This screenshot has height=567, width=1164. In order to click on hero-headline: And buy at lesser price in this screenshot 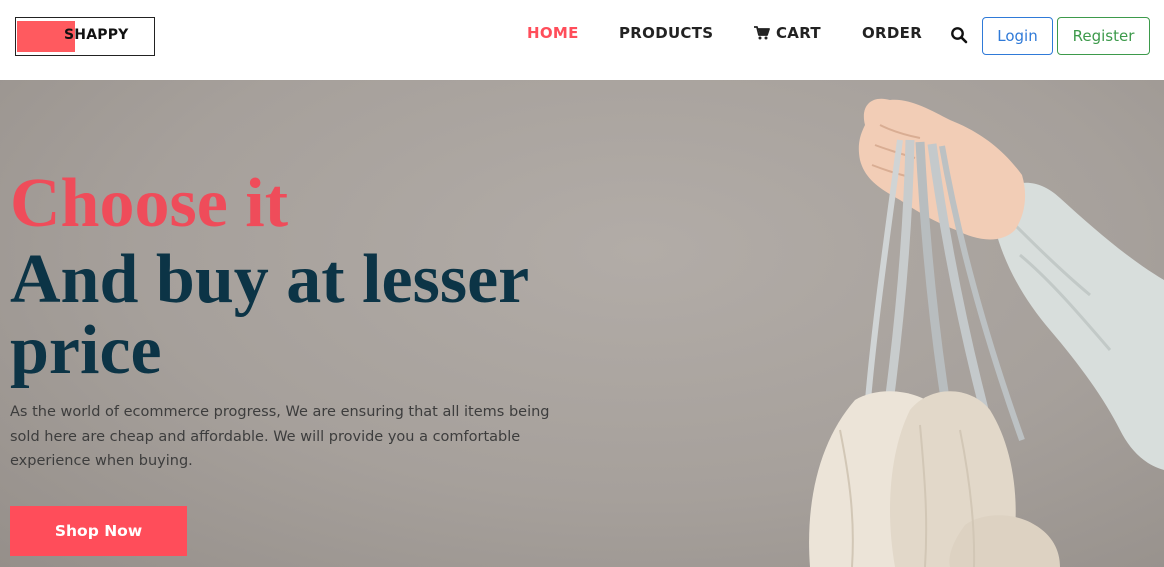, I will do `click(269, 315)`.